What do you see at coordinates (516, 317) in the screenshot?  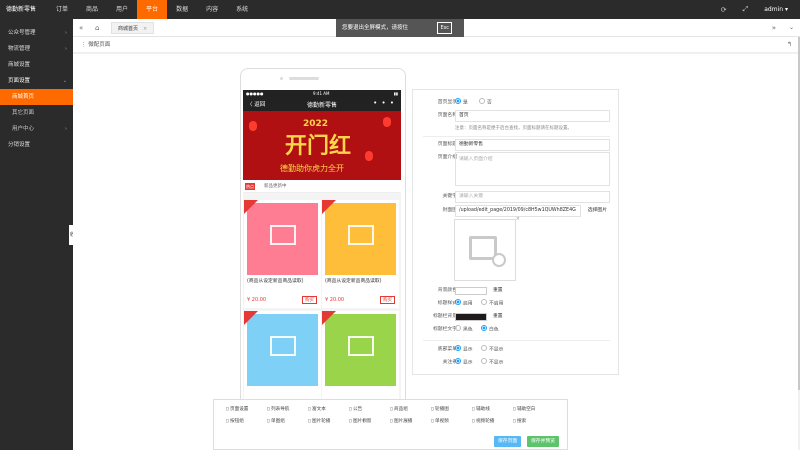 I see `titlebar-bg-row: 标题栏背景 重置` at bounding box center [516, 317].